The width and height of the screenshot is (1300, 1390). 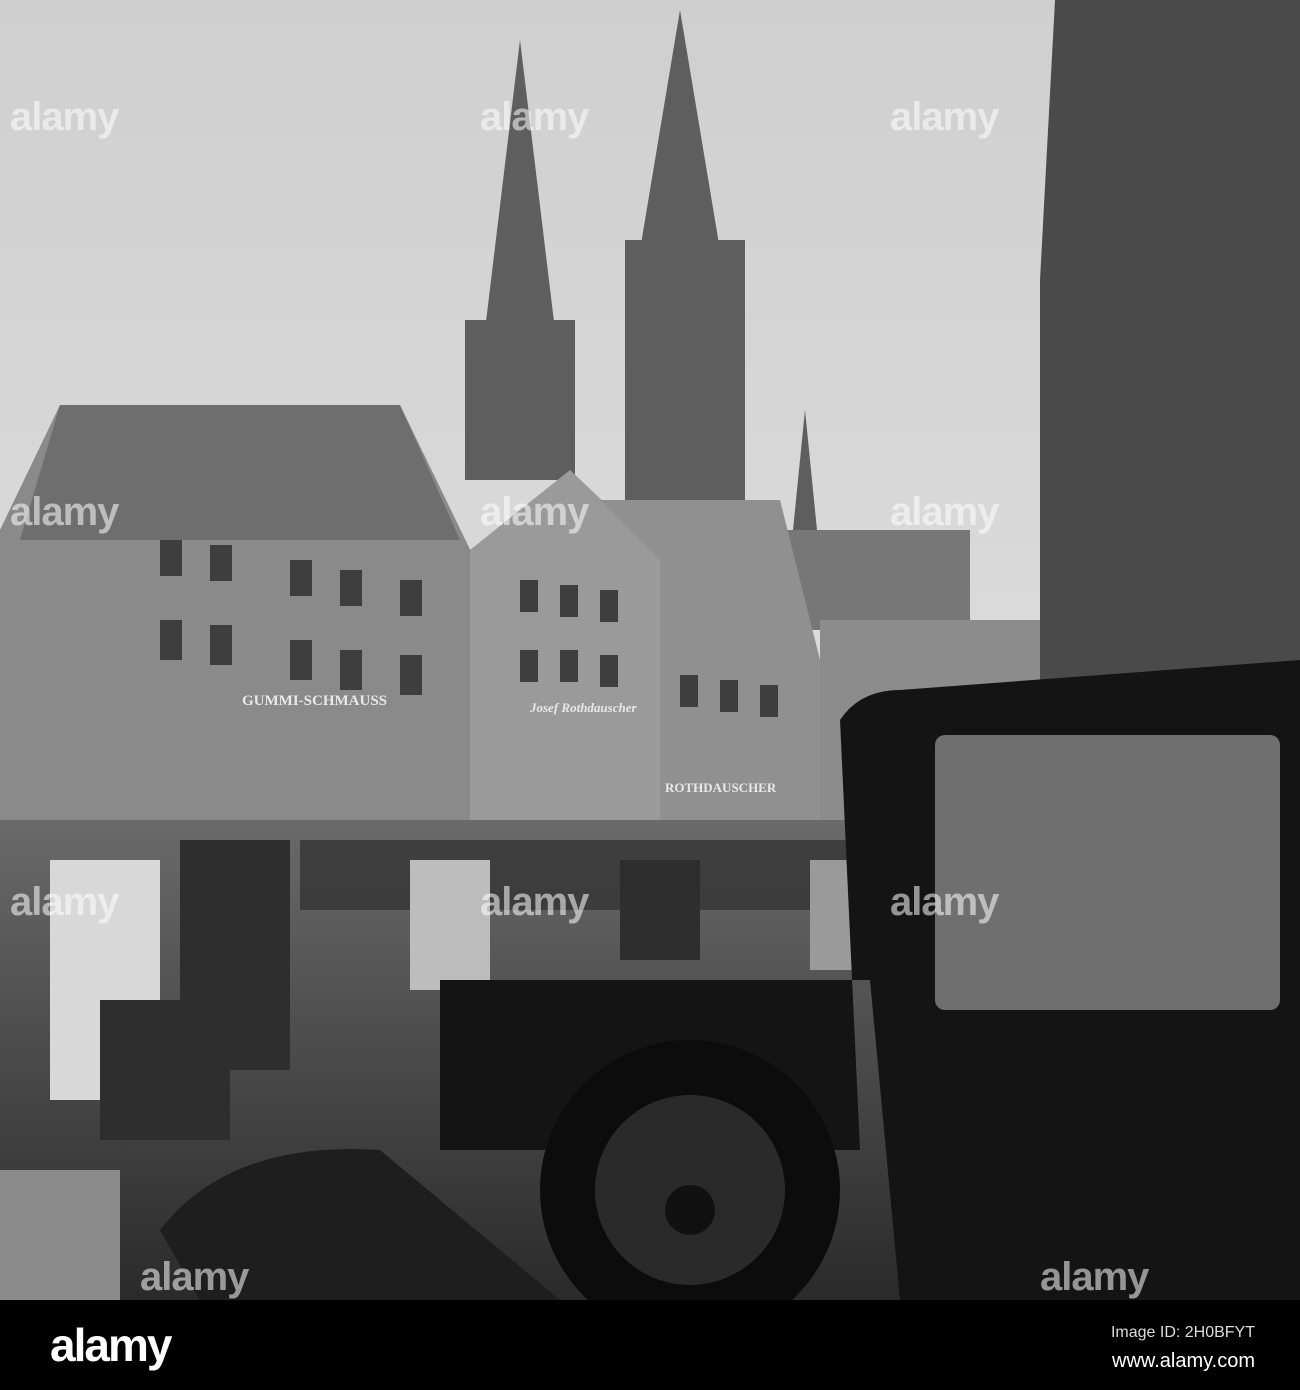 What do you see at coordinates (1170, 340) in the screenshot?
I see `church-wall` at bounding box center [1170, 340].